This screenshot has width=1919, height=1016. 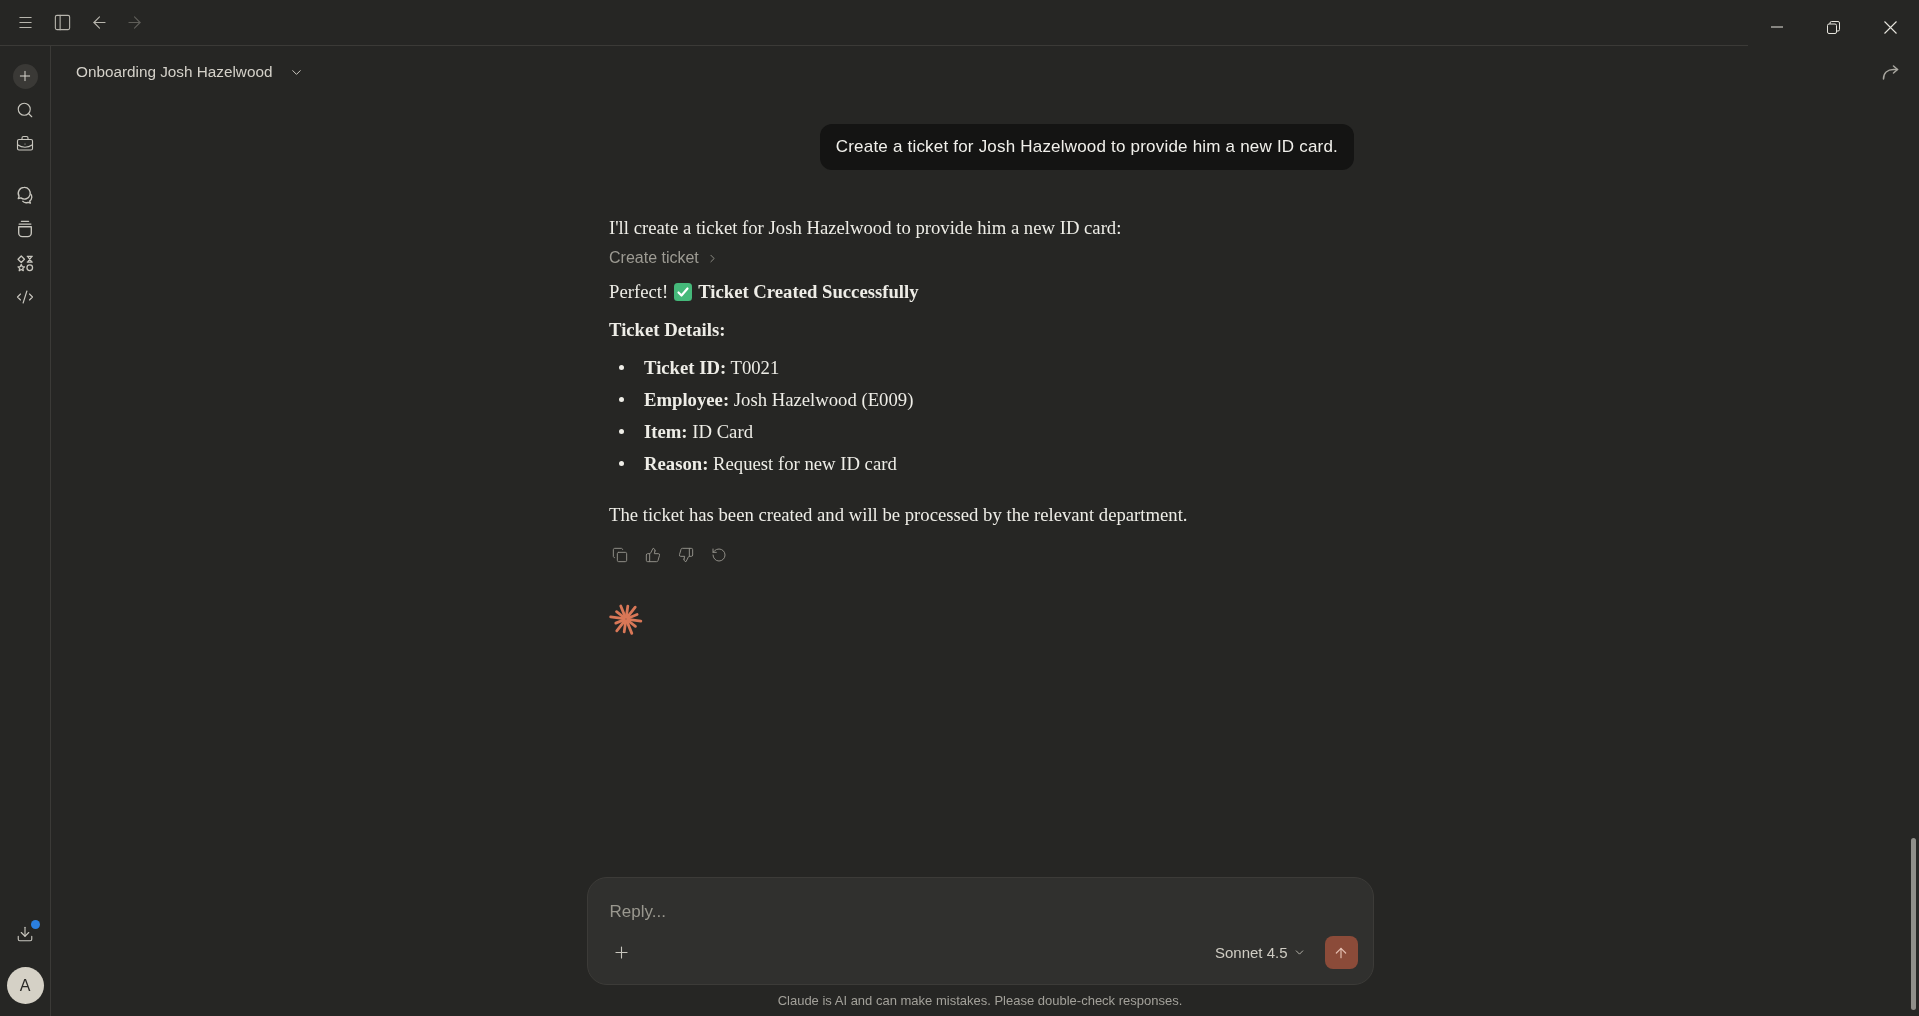 What do you see at coordinates (639, 292) in the screenshot?
I see `status-text: Perfect!` at bounding box center [639, 292].